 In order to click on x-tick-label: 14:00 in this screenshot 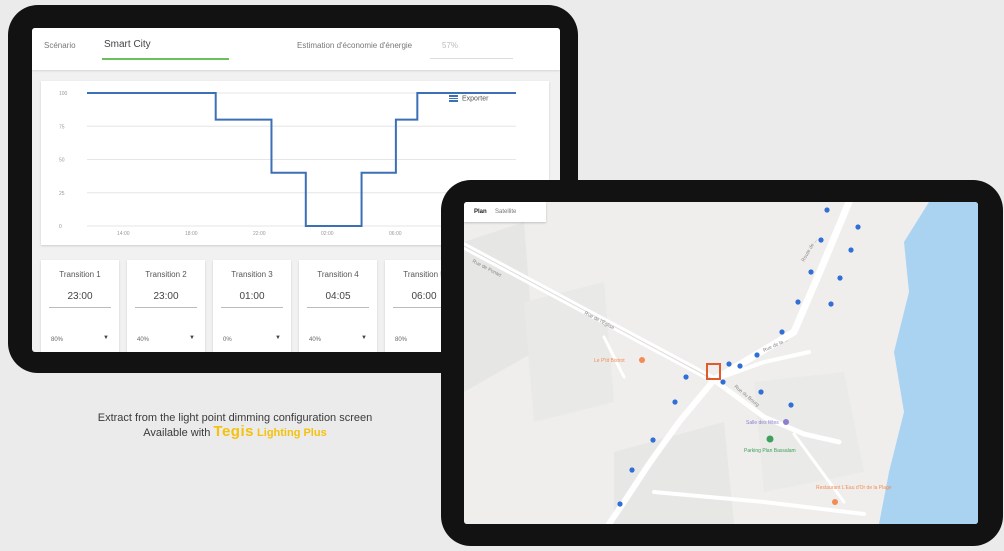, I will do `click(123, 234)`.